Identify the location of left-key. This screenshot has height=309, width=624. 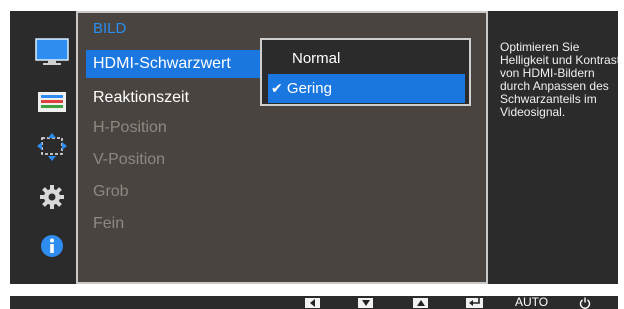
(312, 302).